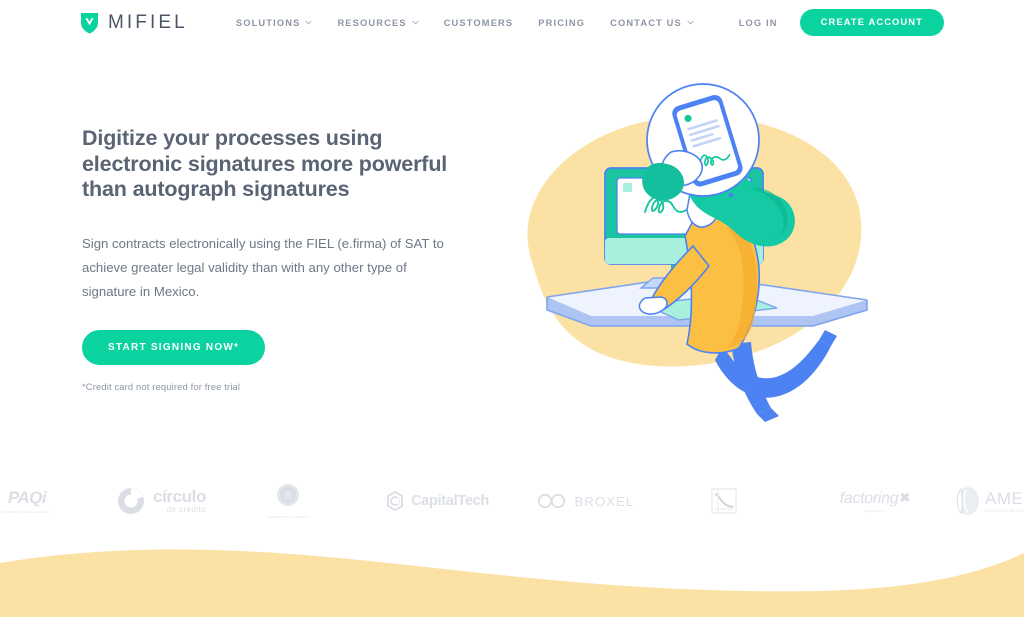  Describe the element at coordinates (758, 23) in the screenshot. I see `login-link: LOG IN` at that location.